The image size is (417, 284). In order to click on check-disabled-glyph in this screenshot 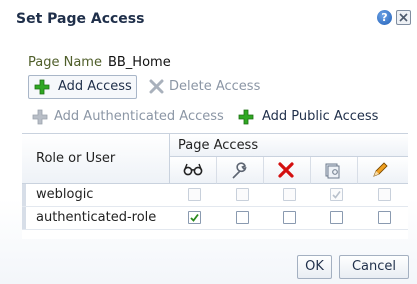, I will do `click(336, 195)`.